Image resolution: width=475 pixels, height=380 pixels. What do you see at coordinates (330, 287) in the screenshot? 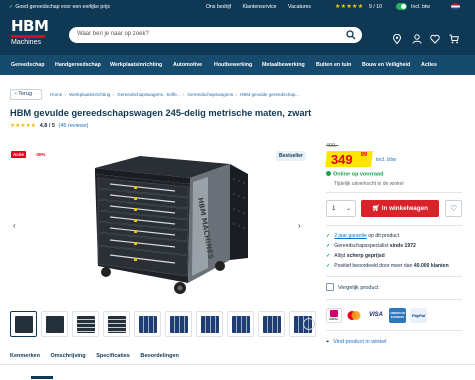
I see `checkbox-icon` at bounding box center [330, 287].